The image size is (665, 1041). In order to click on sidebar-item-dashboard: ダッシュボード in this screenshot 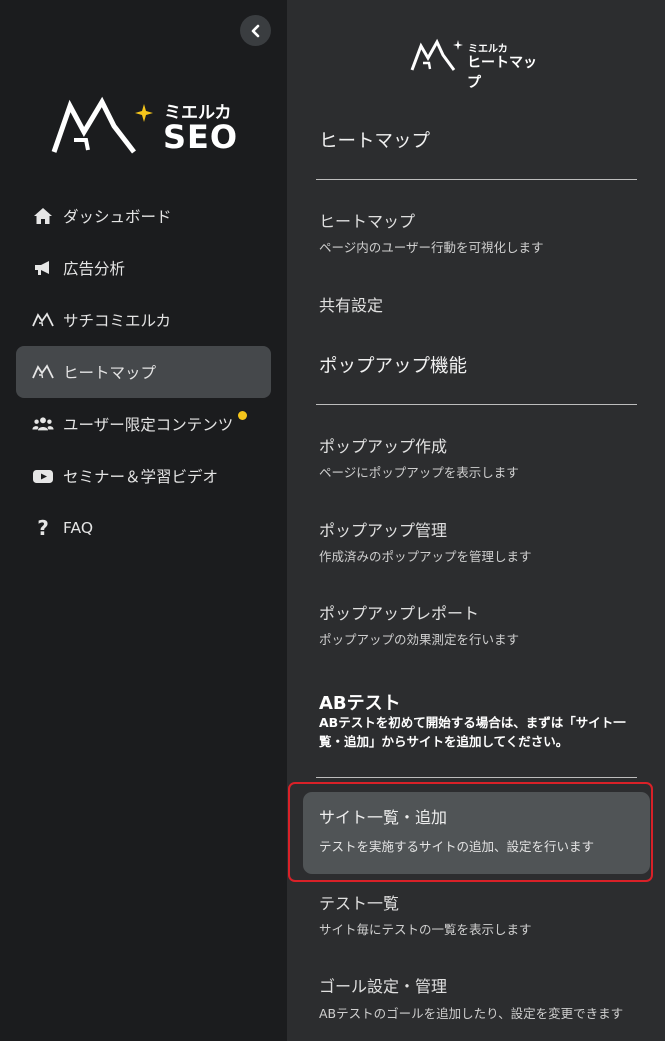, I will do `click(143, 216)`.